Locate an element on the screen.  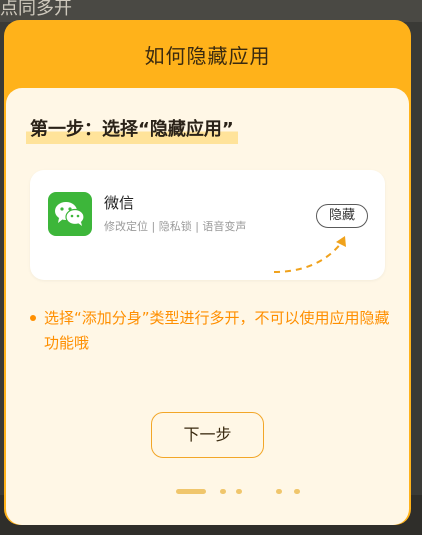
wechat-icon is located at coordinates (70, 214).